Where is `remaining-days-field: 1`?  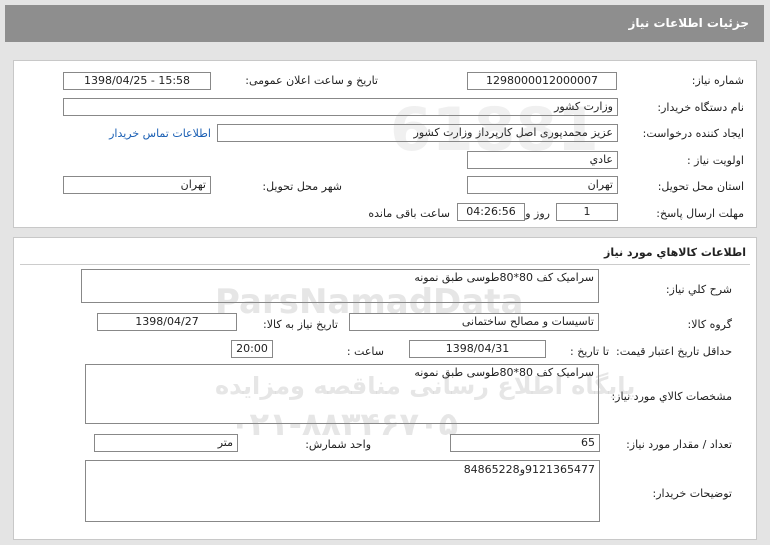
remaining-days-field: 1 is located at coordinates (587, 212).